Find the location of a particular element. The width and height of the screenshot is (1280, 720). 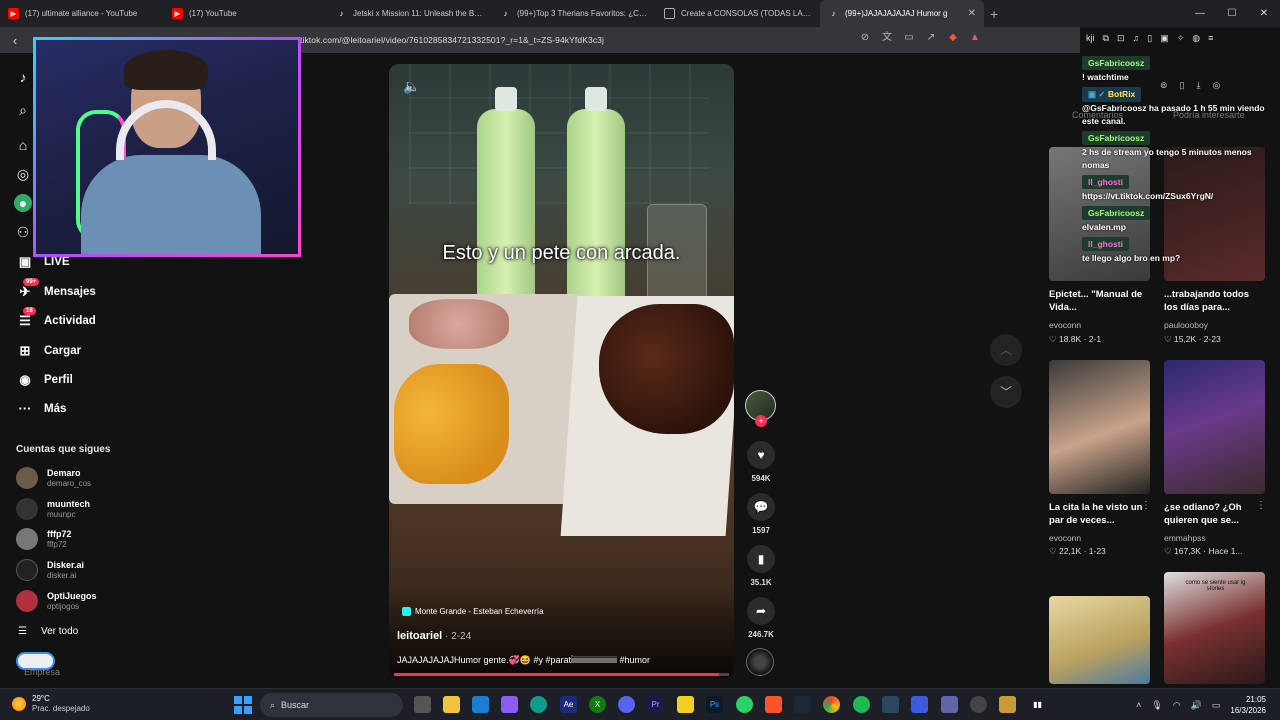

clock: 21:05 16/3/2026 is located at coordinates (1248, 705).